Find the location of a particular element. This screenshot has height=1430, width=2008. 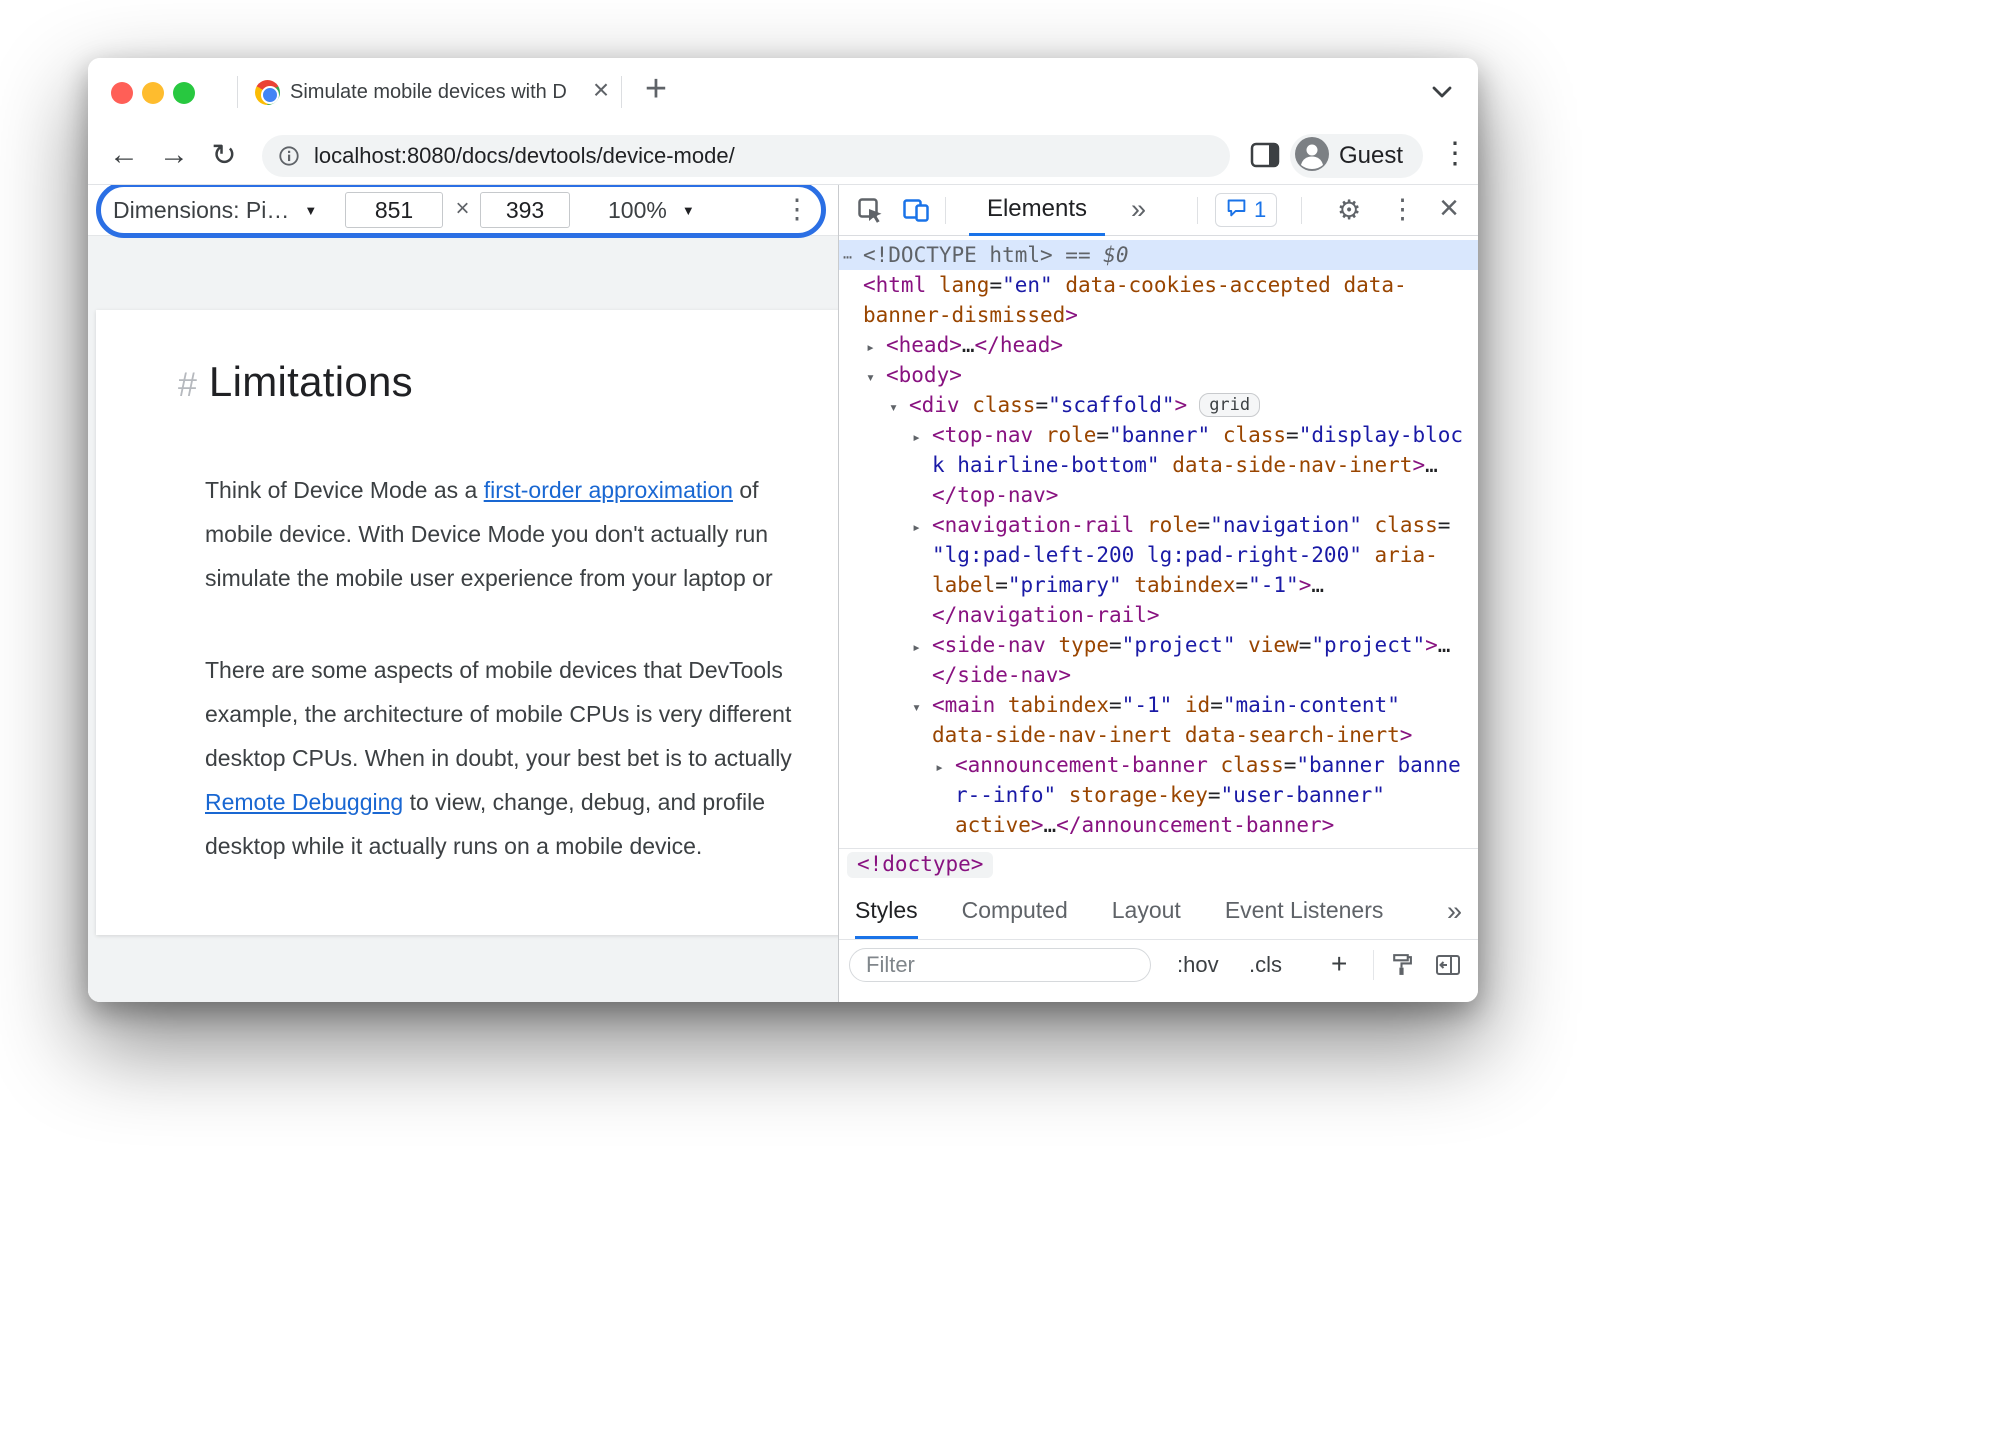

breadcrumb-item: <!doctype> is located at coordinates (920, 865).